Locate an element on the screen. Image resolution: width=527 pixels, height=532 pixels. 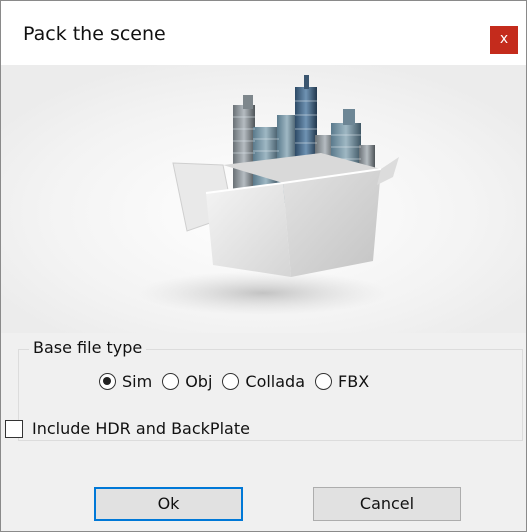
close-icon: x is located at coordinates (504, 39).